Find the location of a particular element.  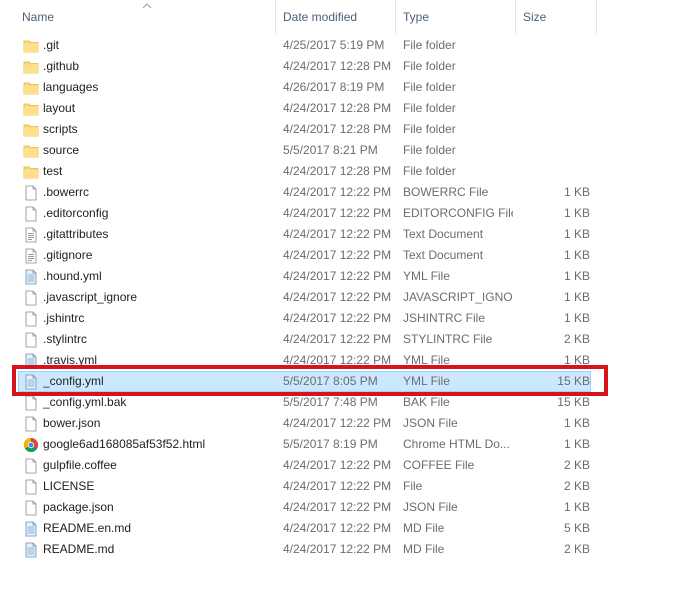

file-row: source 5/5/2017 8:21 PM File folder is located at coordinates (304, 150).